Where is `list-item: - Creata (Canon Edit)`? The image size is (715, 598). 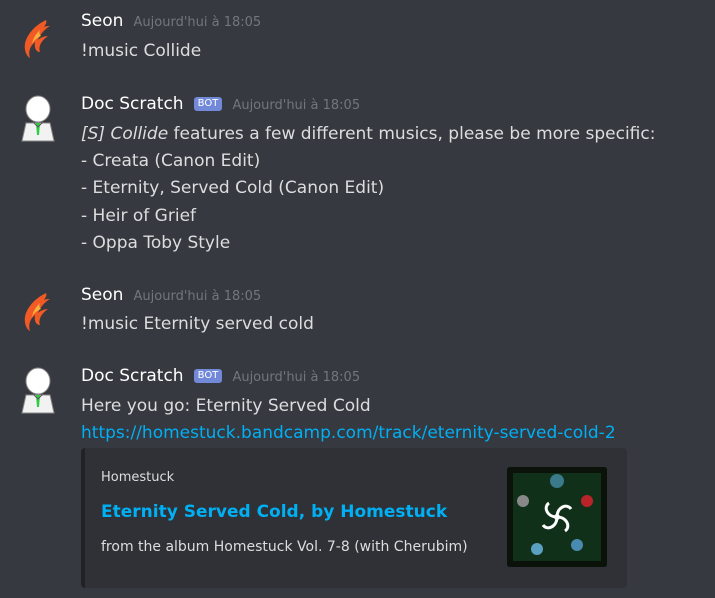
list-item: - Creata (Canon Edit) is located at coordinates (171, 161).